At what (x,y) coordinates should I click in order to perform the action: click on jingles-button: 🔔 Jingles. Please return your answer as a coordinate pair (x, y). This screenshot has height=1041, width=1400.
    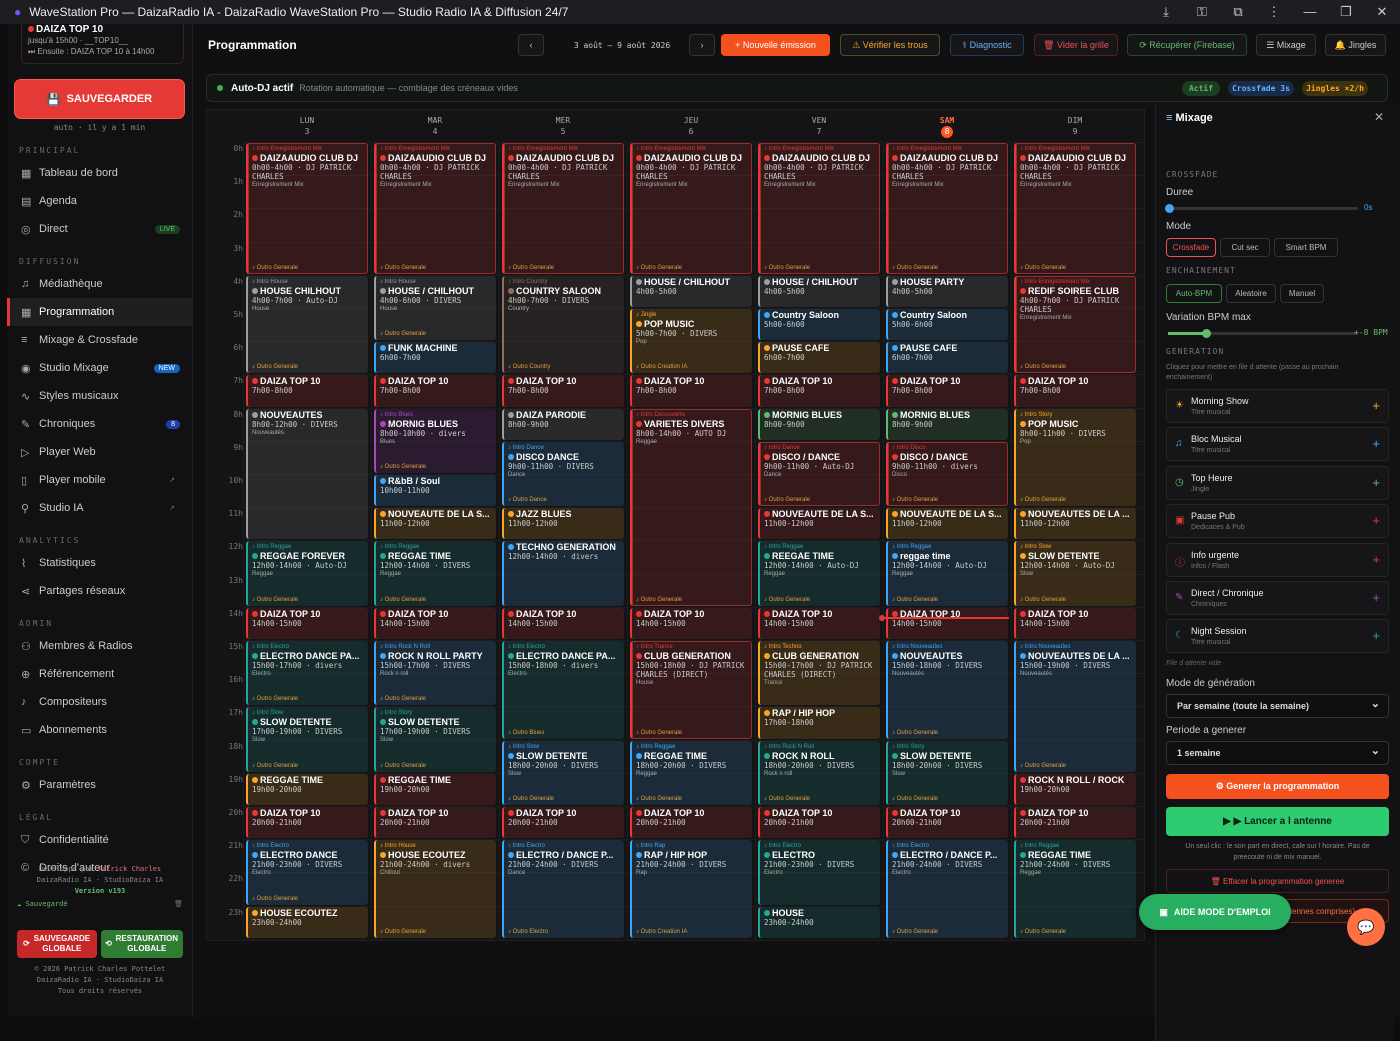
    Looking at the image, I should click on (1355, 45).